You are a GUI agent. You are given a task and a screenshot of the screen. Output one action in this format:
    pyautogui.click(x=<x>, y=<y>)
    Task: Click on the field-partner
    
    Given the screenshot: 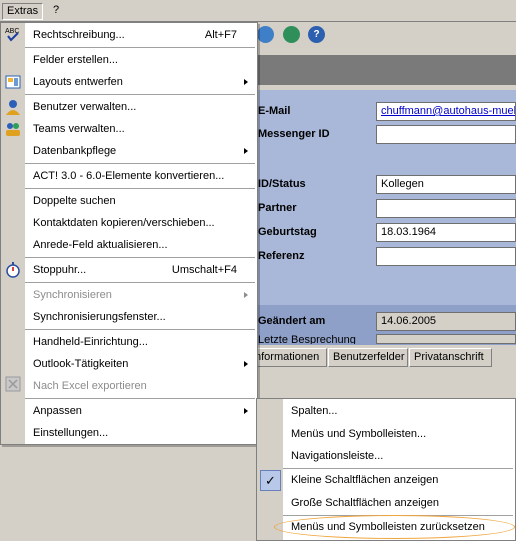 What is the action you would take?
    pyautogui.click(x=446, y=208)
    